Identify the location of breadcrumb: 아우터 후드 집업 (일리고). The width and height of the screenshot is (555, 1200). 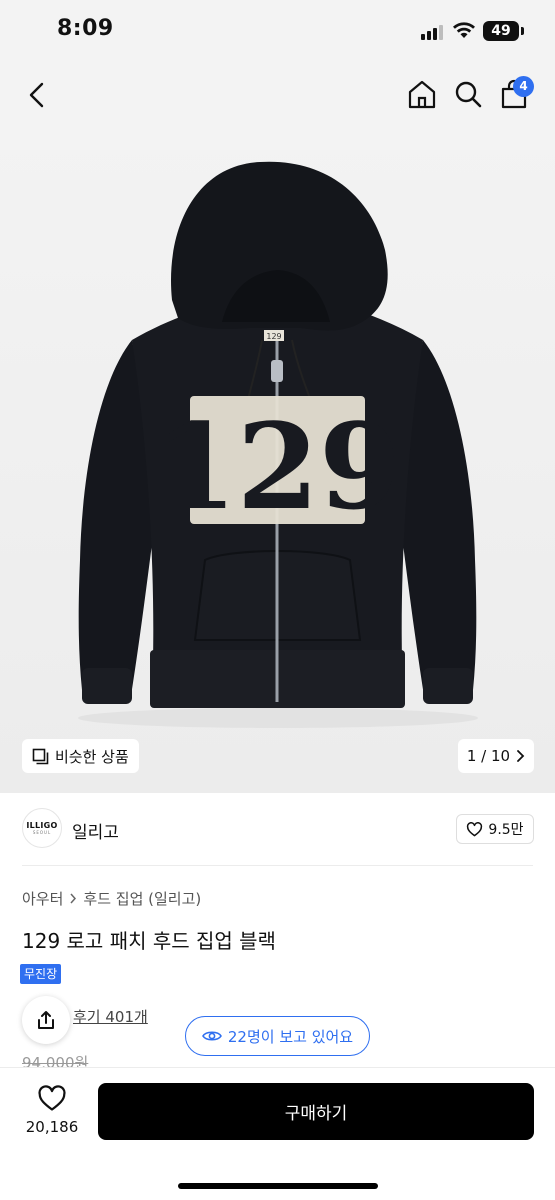
(111, 898).